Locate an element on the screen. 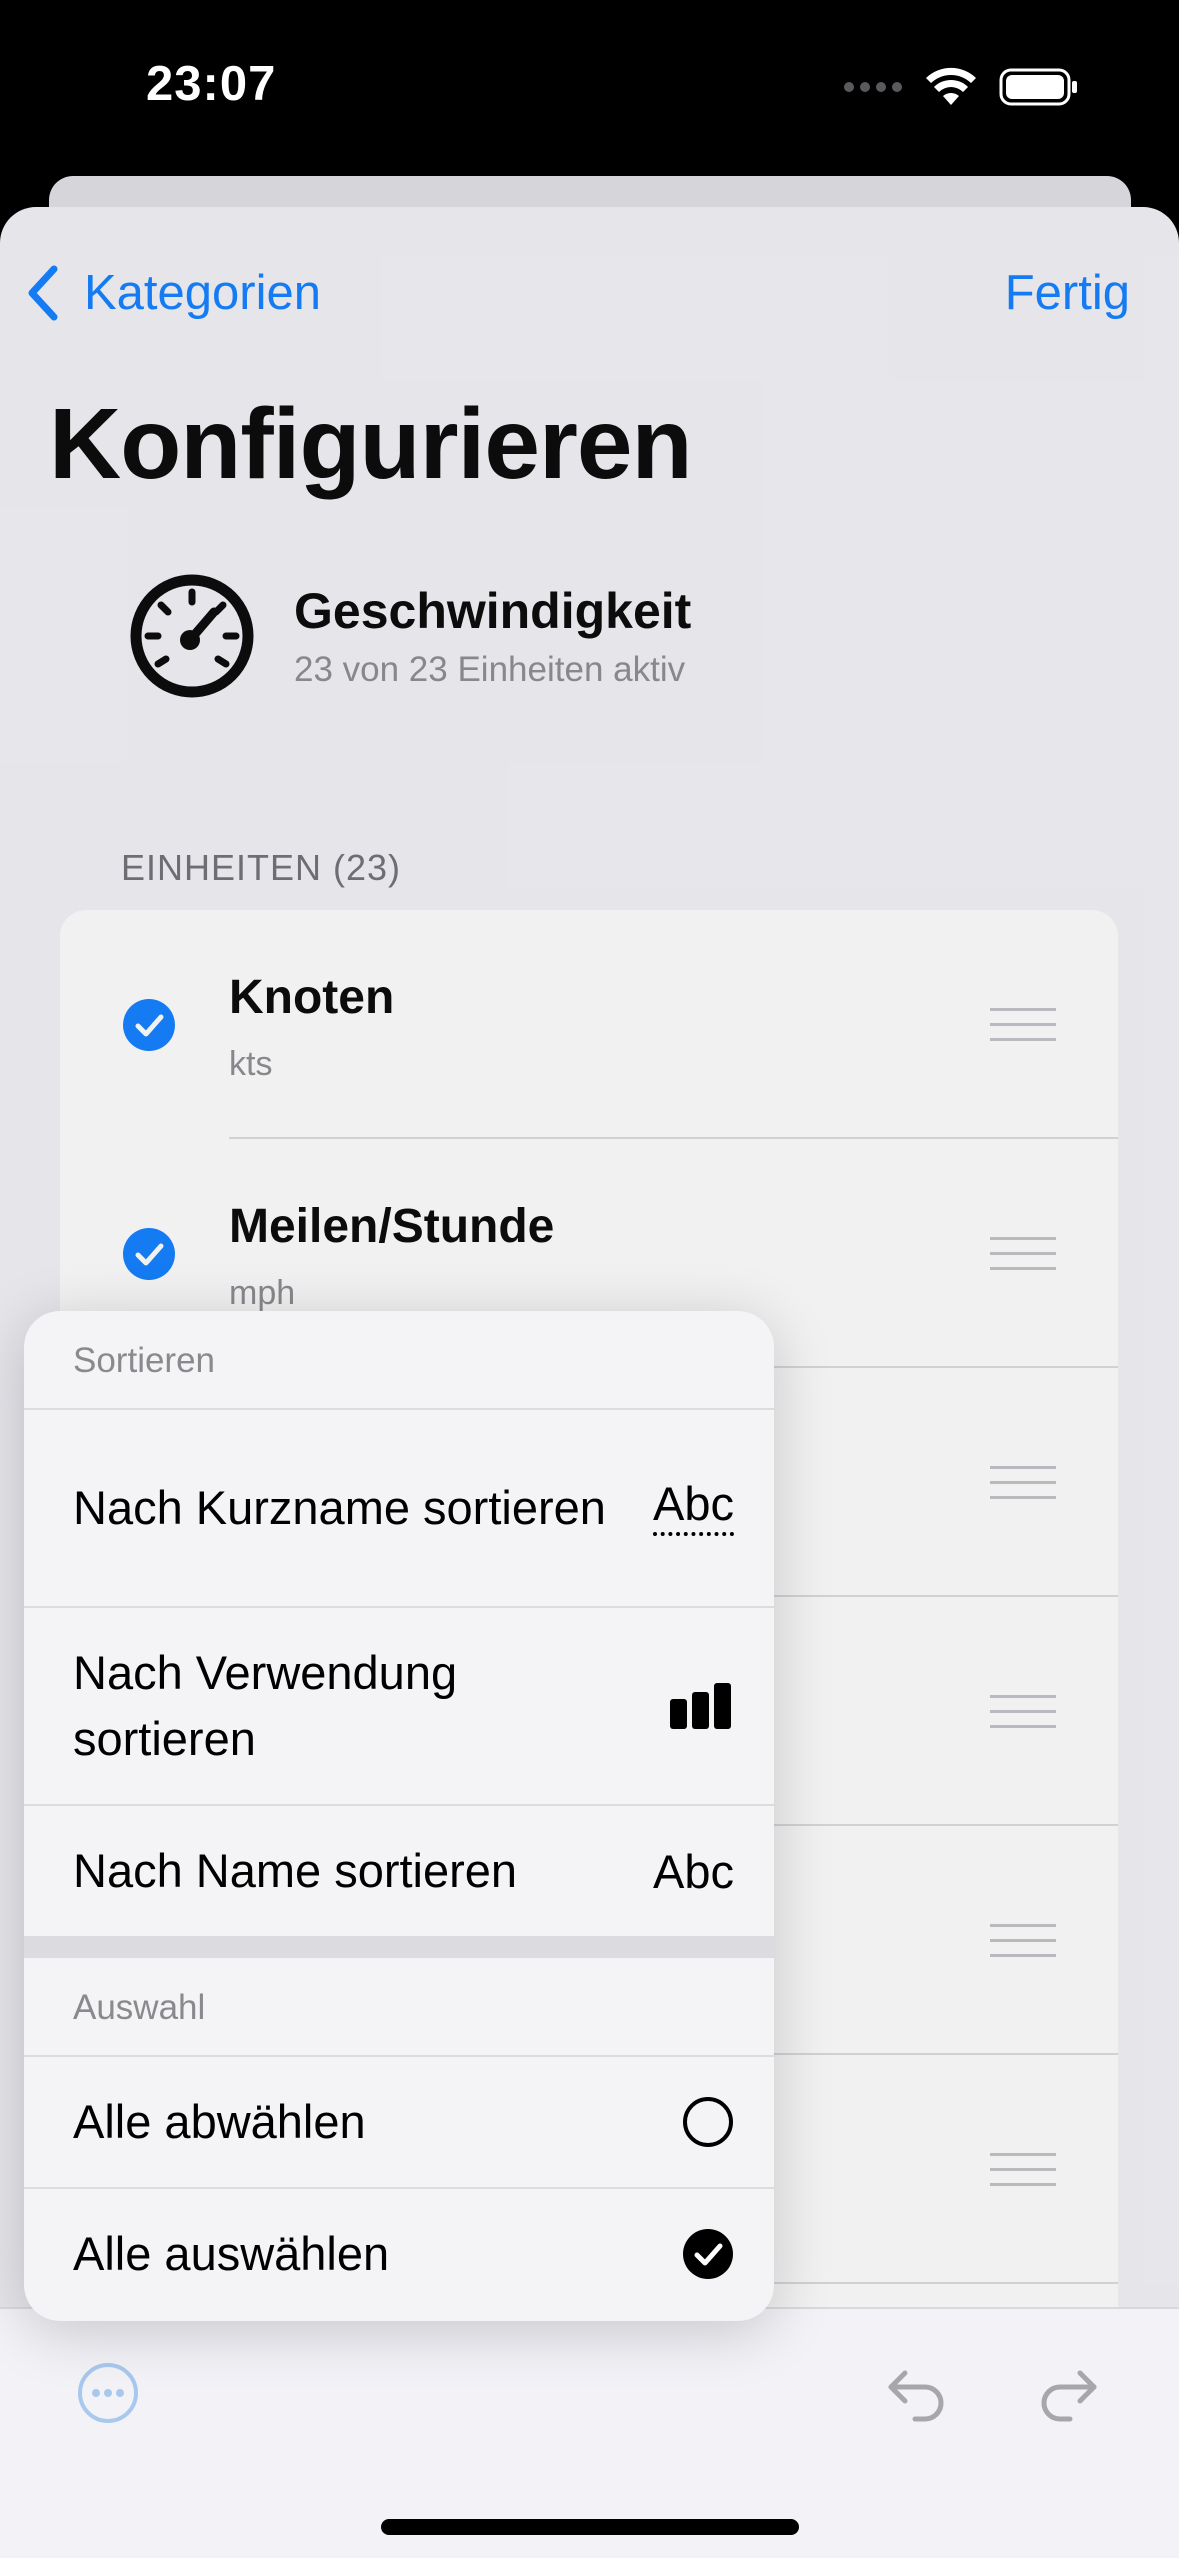  menu-item-label: Nach Kurzname sortieren is located at coordinates (339, 1507).